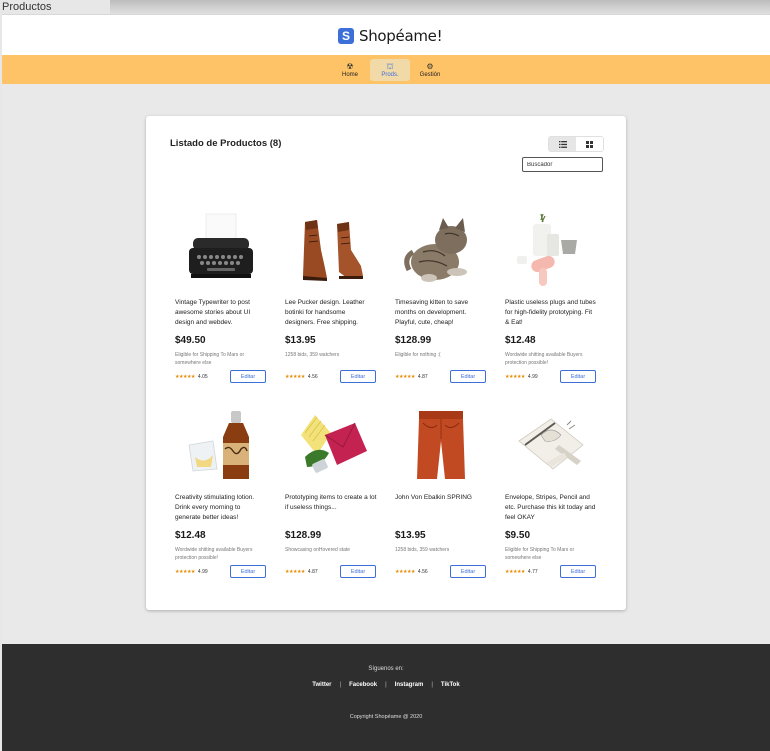 The width and height of the screenshot is (770, 751). I want to click on window-titlebar: Productos, so click(385, 7).